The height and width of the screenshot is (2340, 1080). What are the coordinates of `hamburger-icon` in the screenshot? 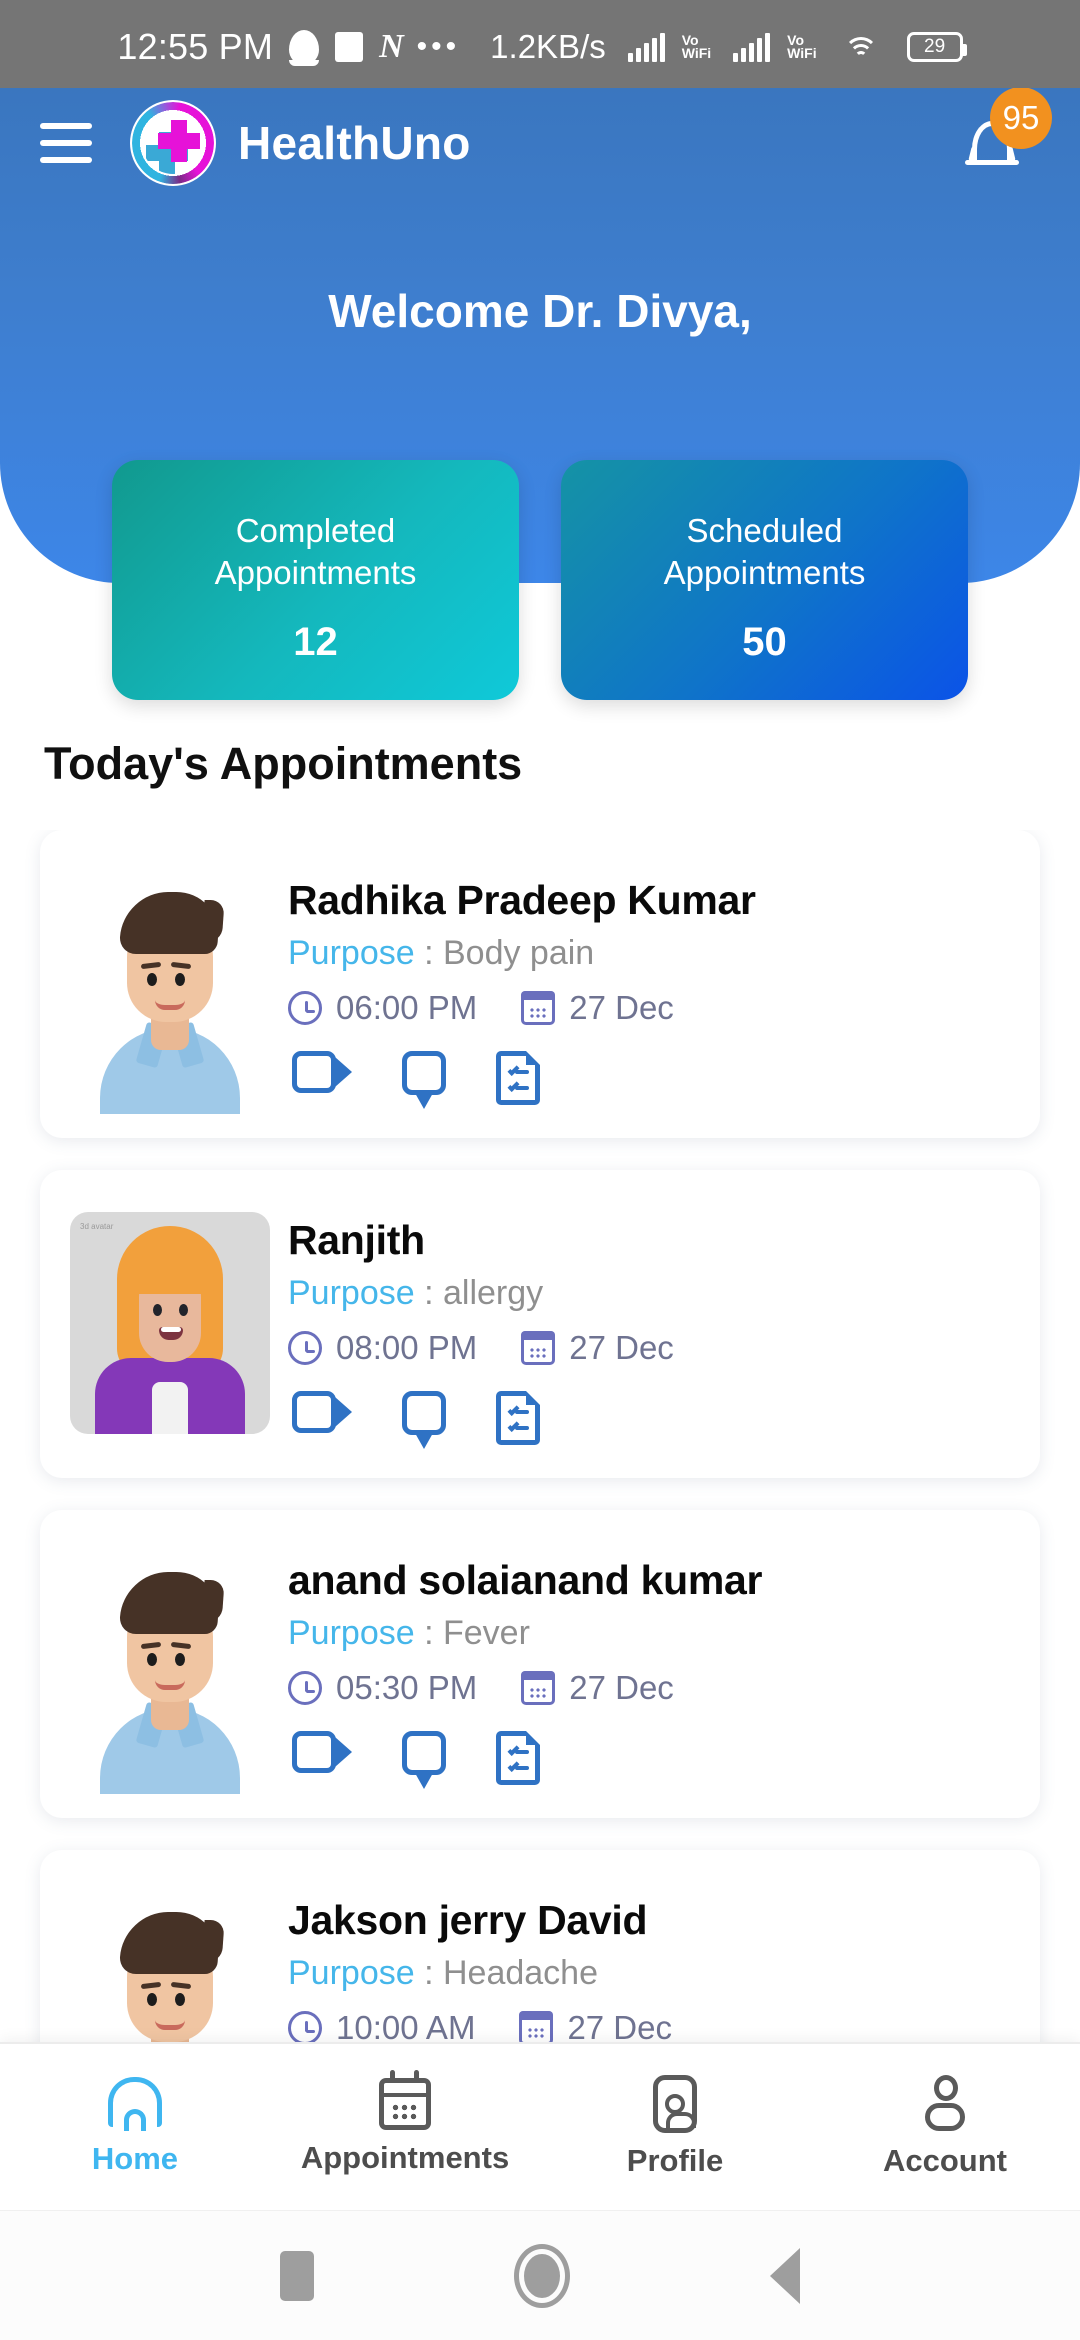 It's located at (66, 143).